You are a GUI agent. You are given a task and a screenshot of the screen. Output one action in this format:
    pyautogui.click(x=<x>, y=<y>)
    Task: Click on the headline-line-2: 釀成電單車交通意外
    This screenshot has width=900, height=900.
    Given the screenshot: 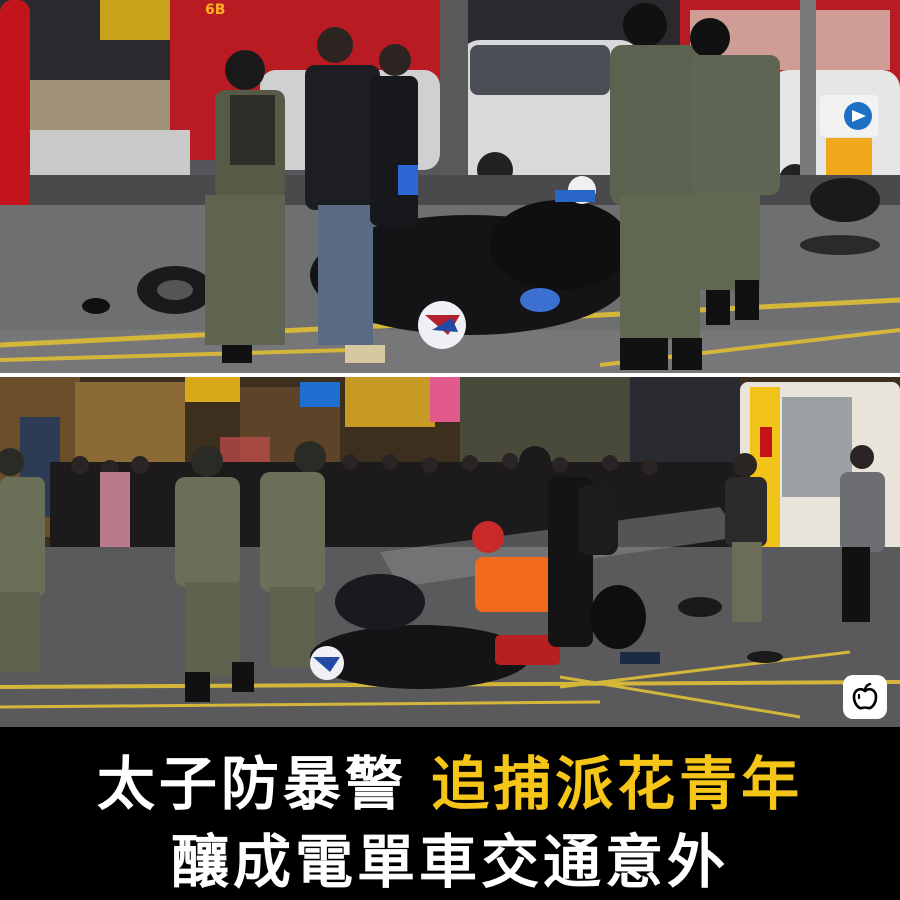 What is the action you would take?
    pyautogui.click(x=449, y=862)
    